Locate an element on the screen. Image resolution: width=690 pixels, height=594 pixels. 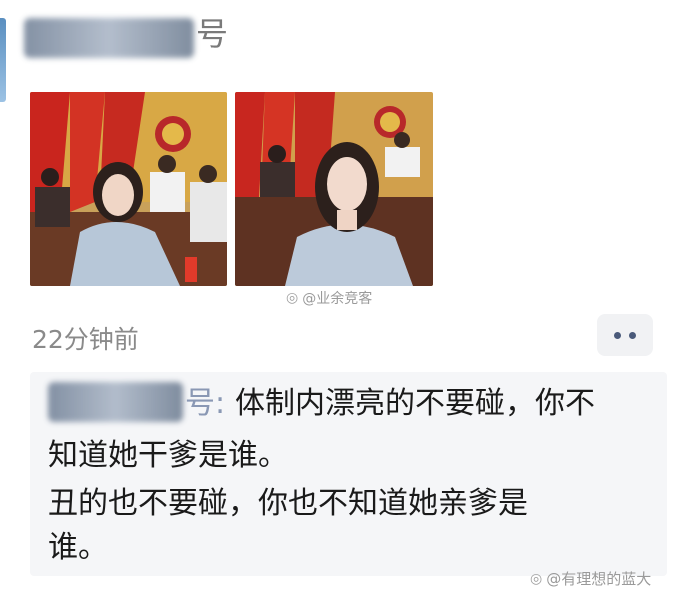
blurred-comment-author is located at coordinates (115, 402).